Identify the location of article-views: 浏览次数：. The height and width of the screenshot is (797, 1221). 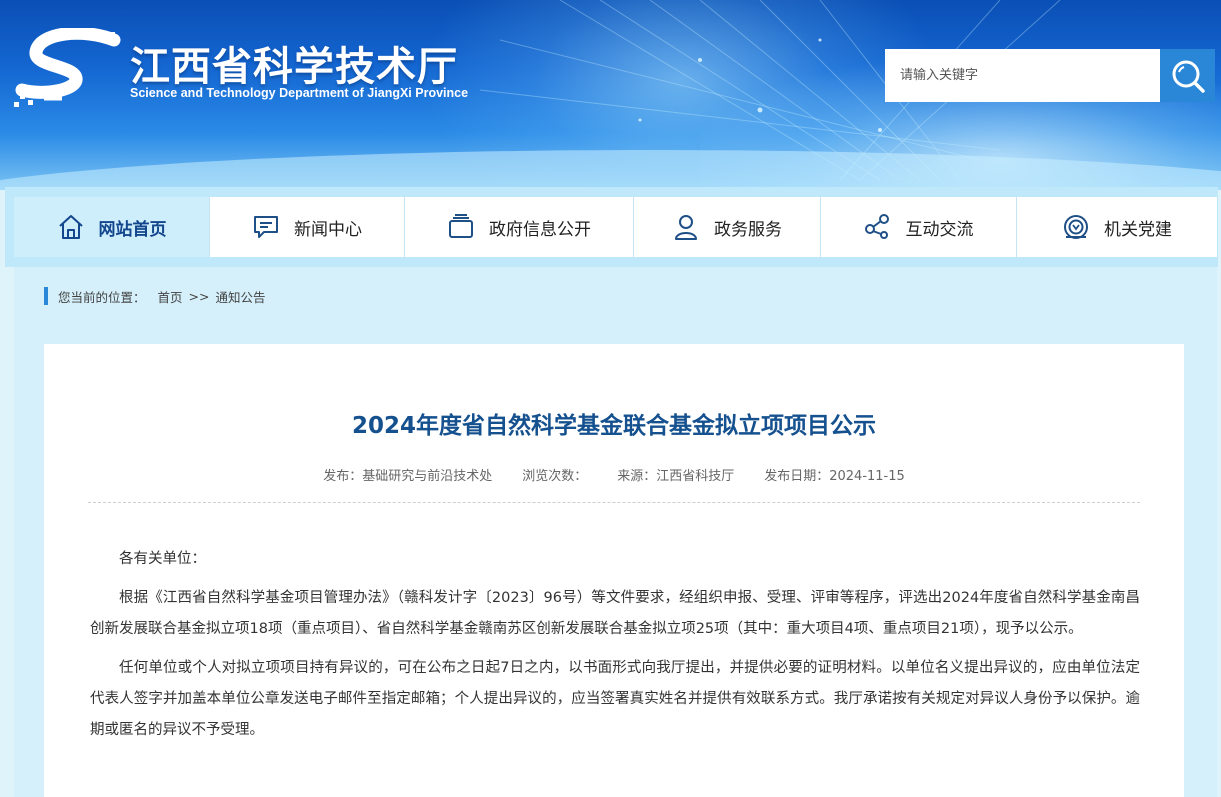
(555, 476).